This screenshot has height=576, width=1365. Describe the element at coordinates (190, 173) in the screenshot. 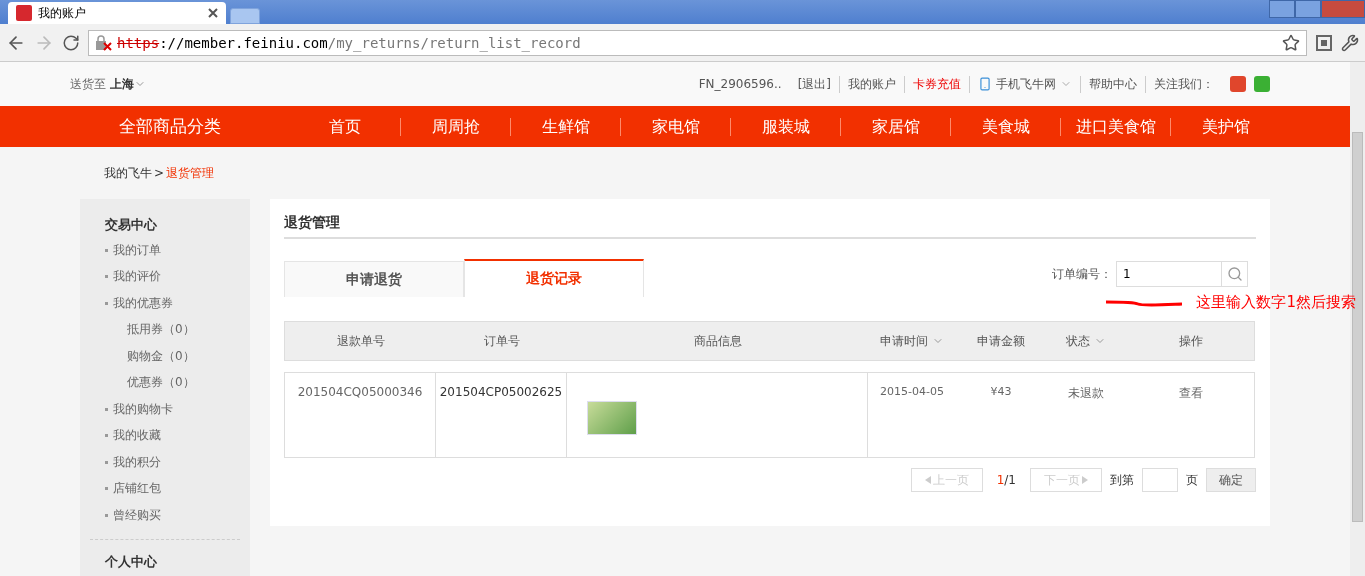

I see `breadcrumb-current: 退货管理` at that location.